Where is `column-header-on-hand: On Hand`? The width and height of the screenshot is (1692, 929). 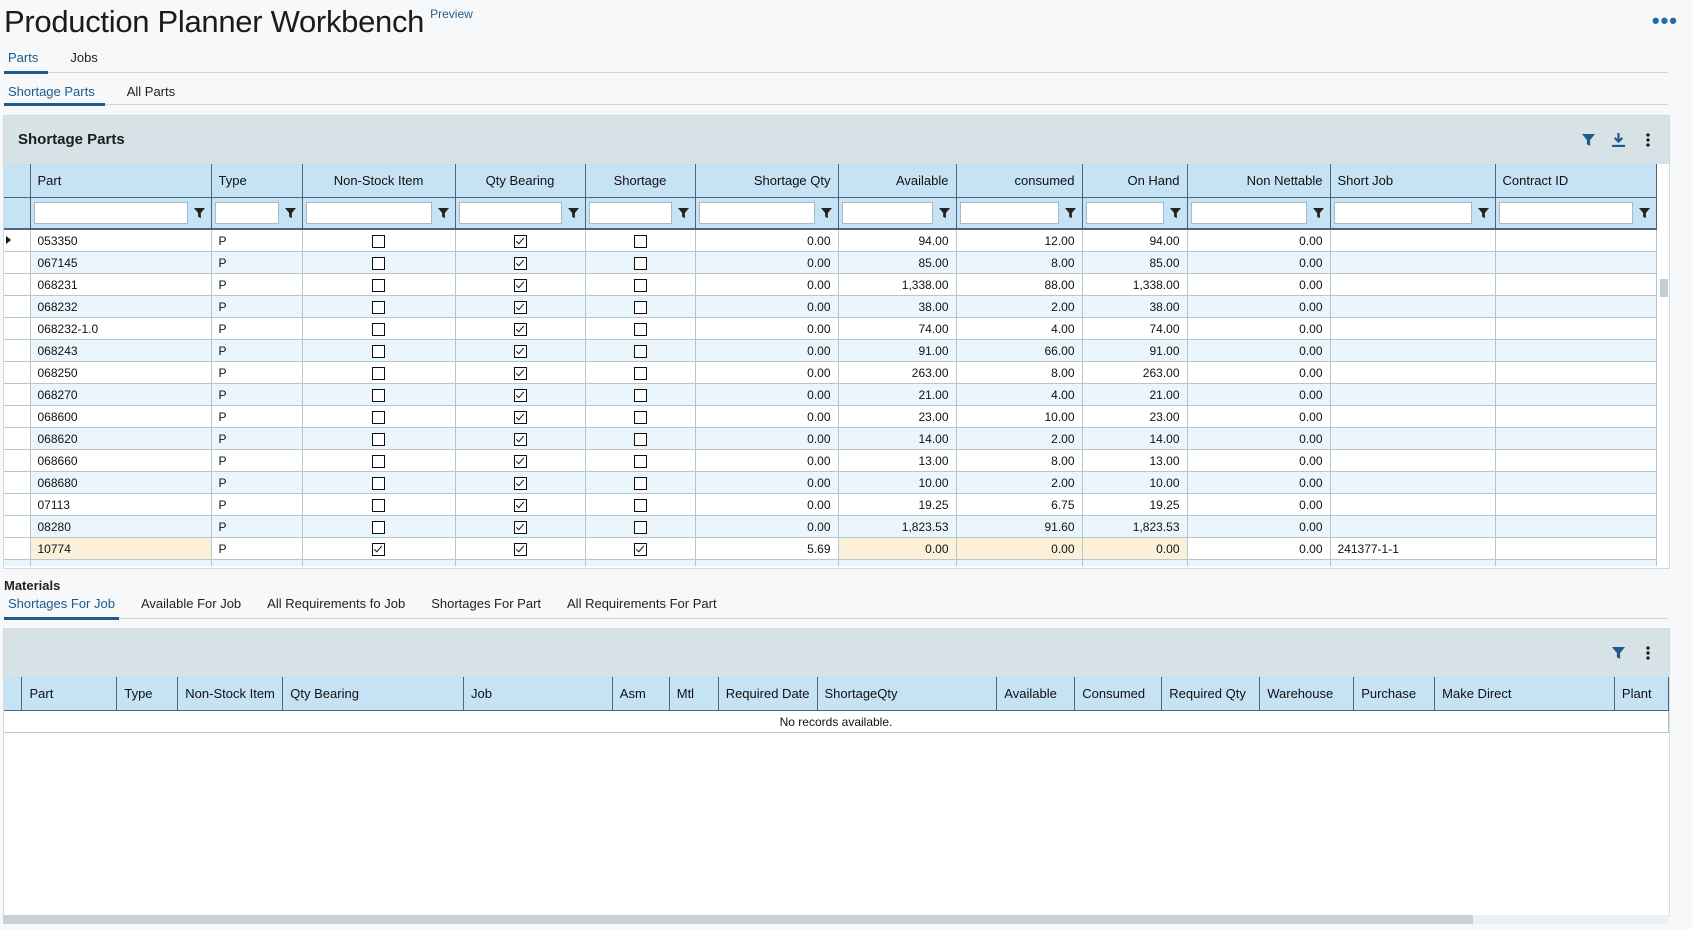
column-header-on-hand: On Hand is located at coordinates (1135, 181).